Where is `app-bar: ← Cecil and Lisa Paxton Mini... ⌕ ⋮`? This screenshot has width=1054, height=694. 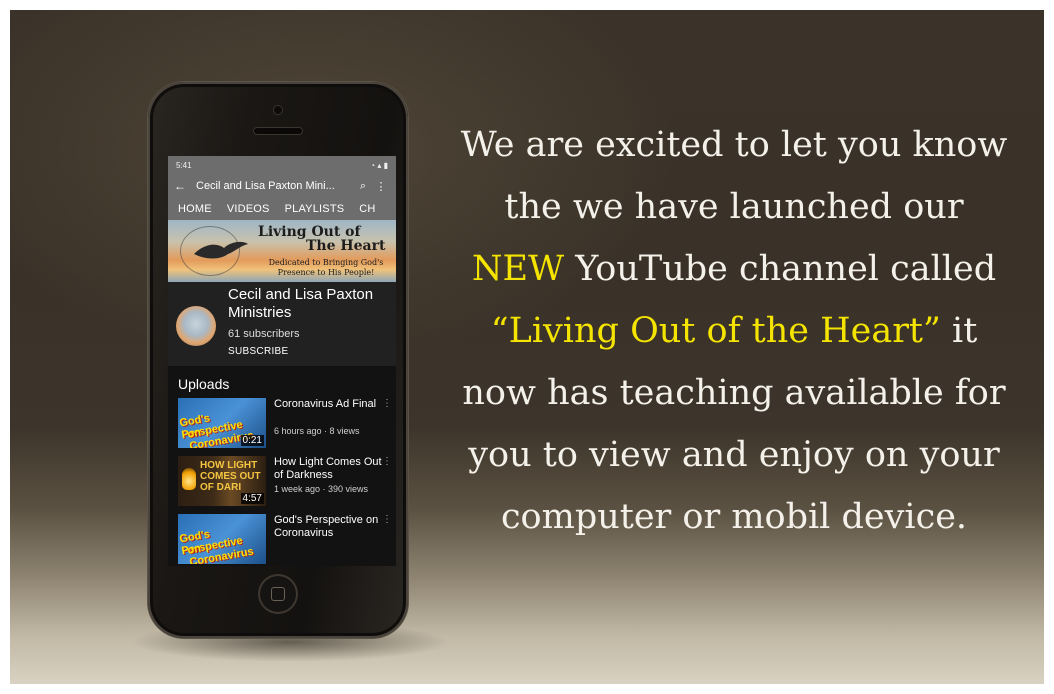
app-bar: ← Cecil and Lisa Paxton Mini... ⌕ ⋮ is located at coordinates (282, 186).